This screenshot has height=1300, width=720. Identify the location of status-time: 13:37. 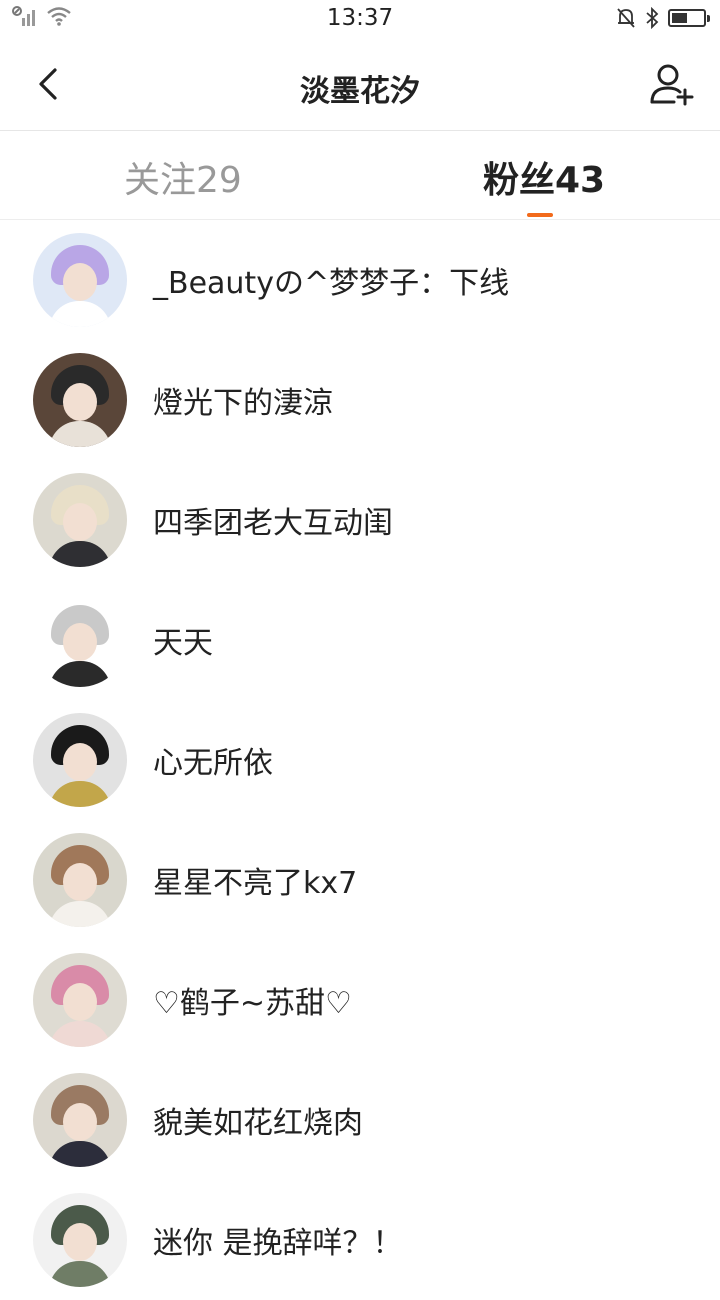
(360, 18).